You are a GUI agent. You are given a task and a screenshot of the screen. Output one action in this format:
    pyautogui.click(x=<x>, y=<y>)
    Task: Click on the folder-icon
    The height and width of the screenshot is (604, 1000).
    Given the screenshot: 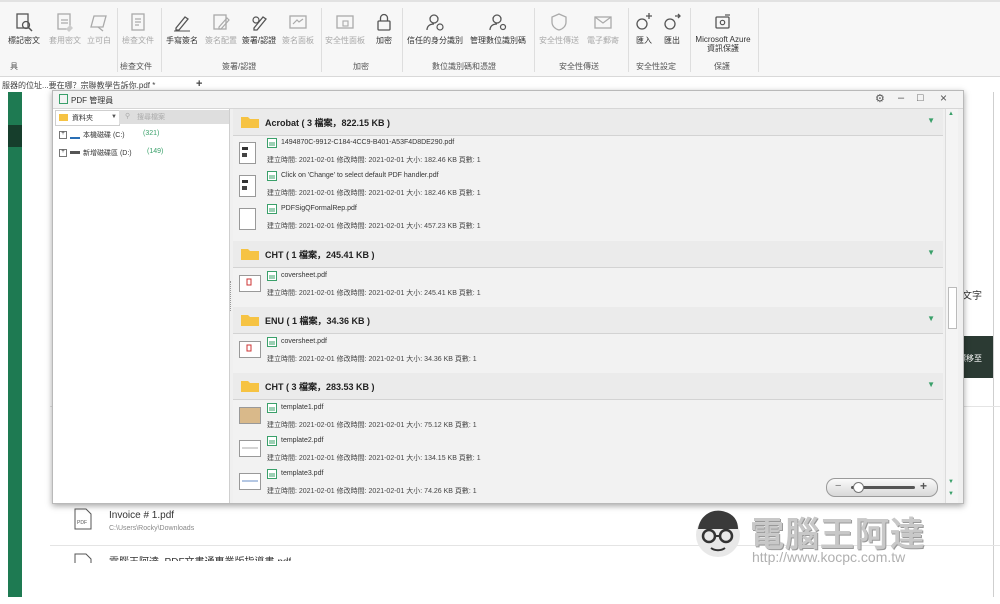 What is the action you would take?
    pyautogui.click(x=63, y=117)
    